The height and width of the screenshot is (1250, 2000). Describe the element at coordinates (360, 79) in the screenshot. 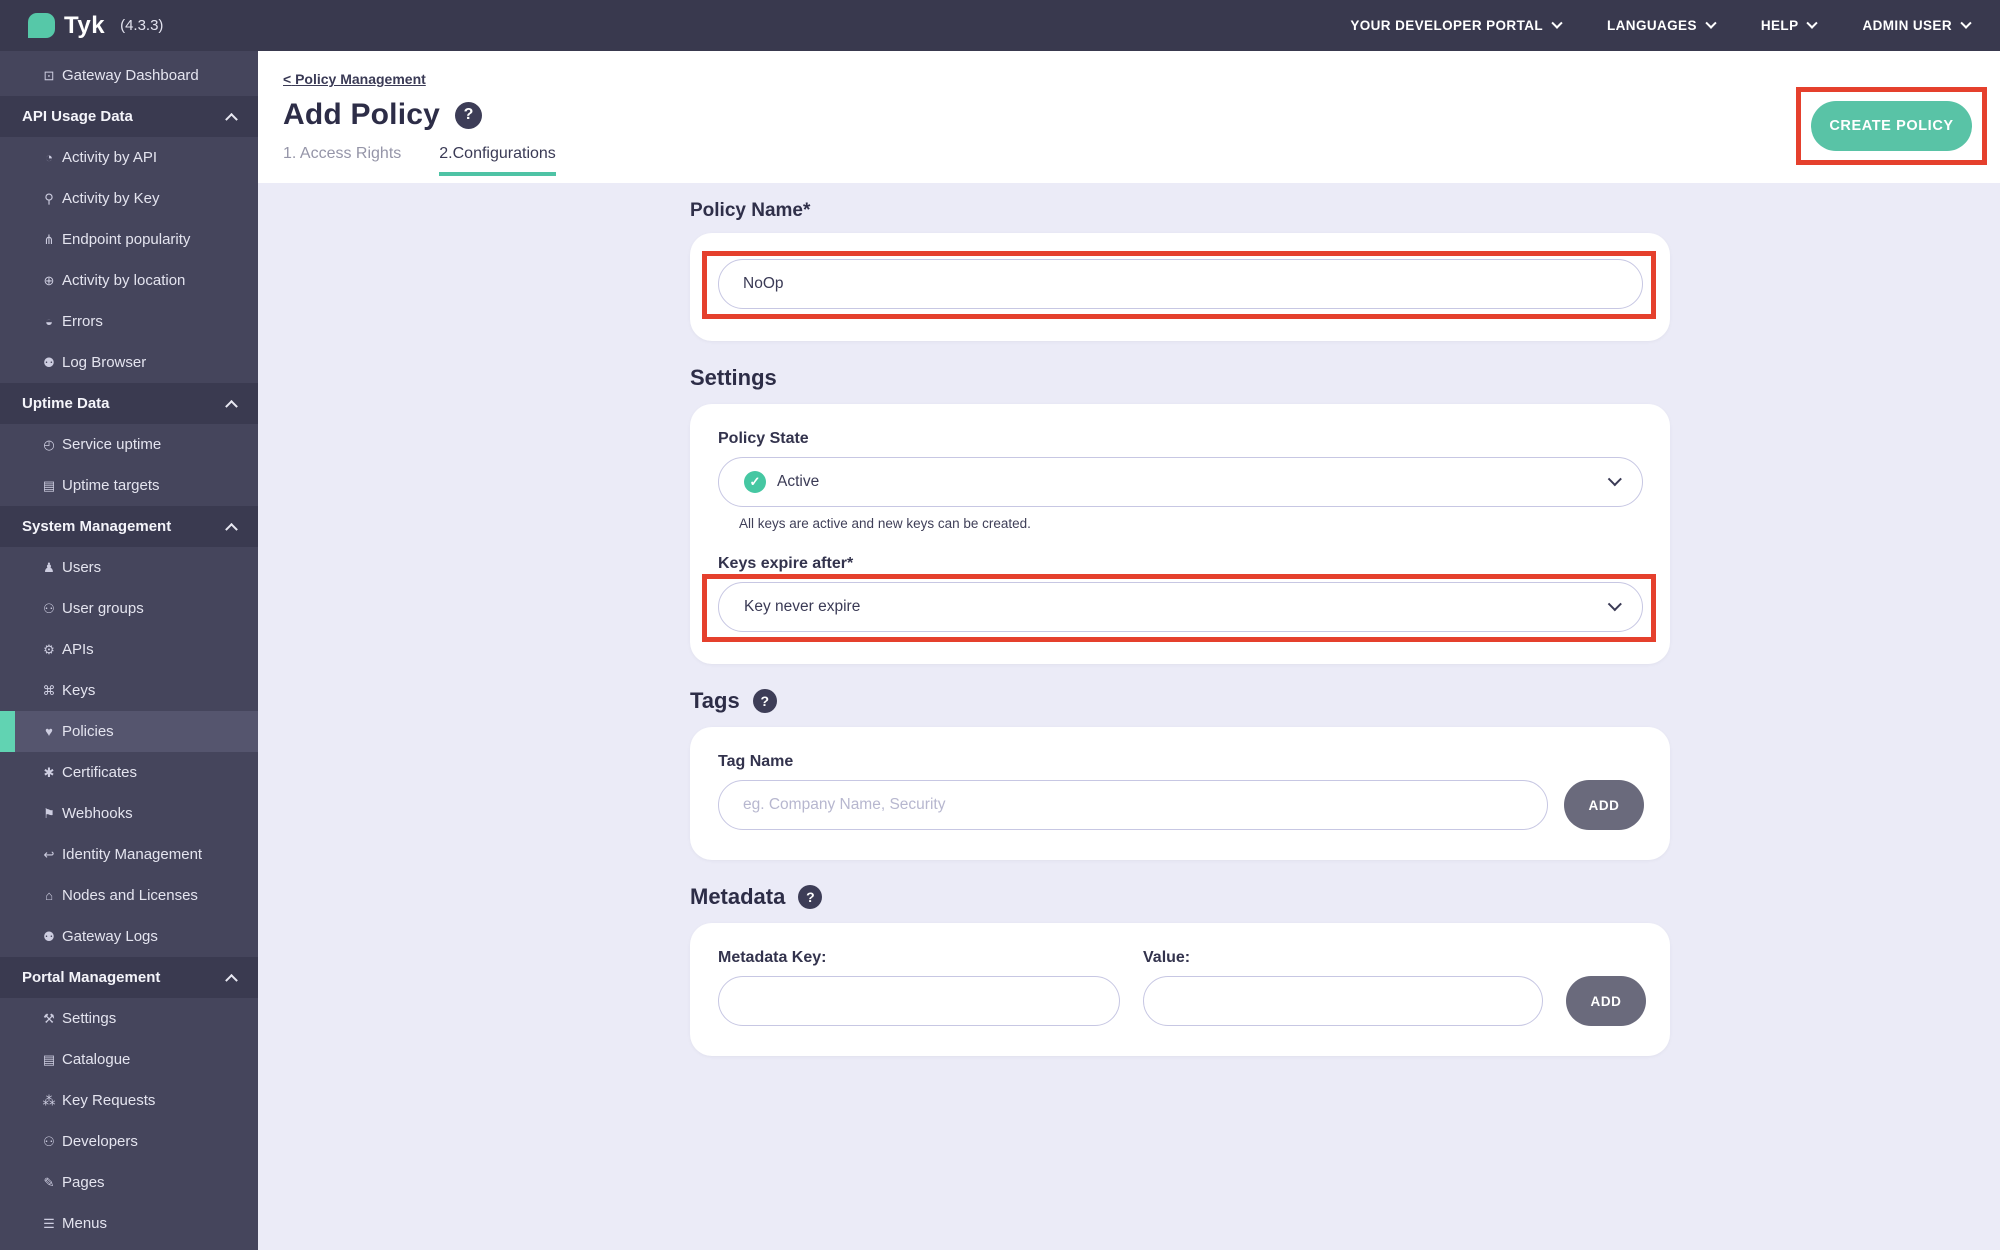

I see `breadcrumb-label: Policy Management` at that location.